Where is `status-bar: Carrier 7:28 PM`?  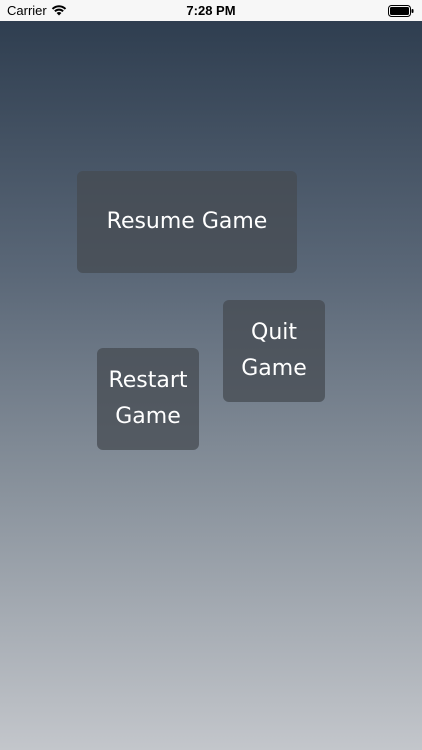
status-bar: Carrier 7:28 PM is located at coordinates (211, 10).